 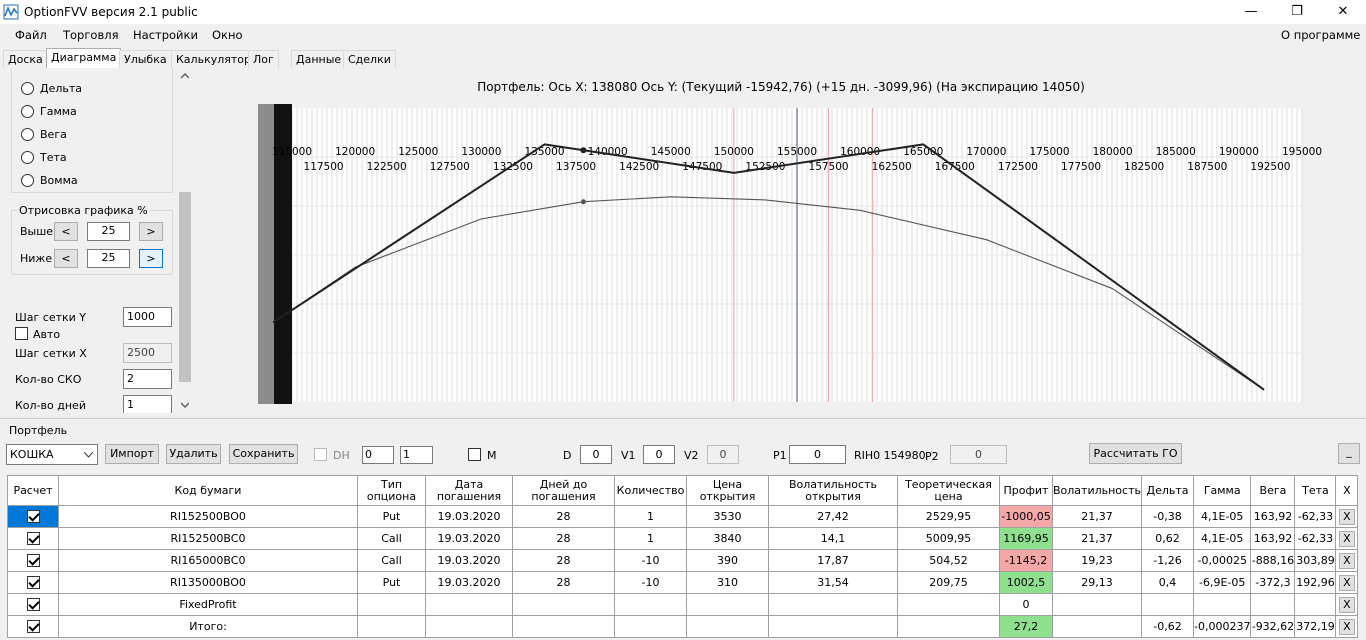 What do you see at coordinates (1026, 490) in the screenshot?
I see `col-profit: Профит` at bounding box center [1026, 490].